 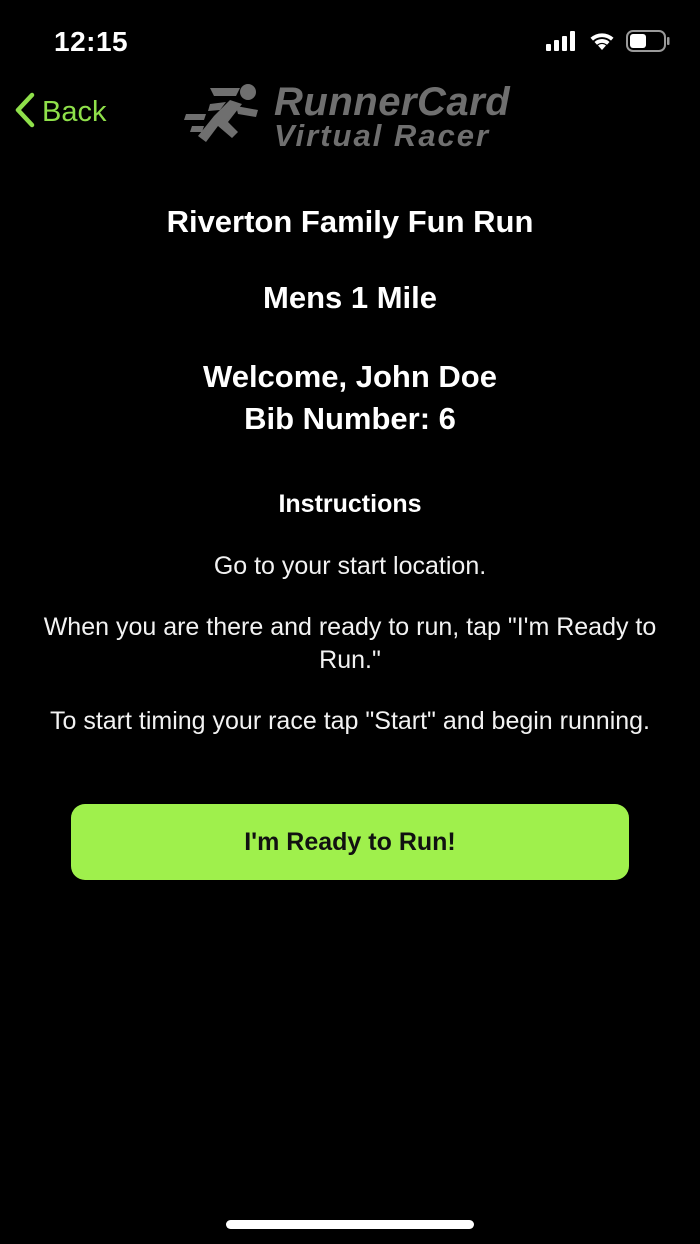 What do you see at coordinates (350, 842) in the screenshot?
I see `ready-to-run-button: I'm Ready to Run!` at bounding box center [350, 842].